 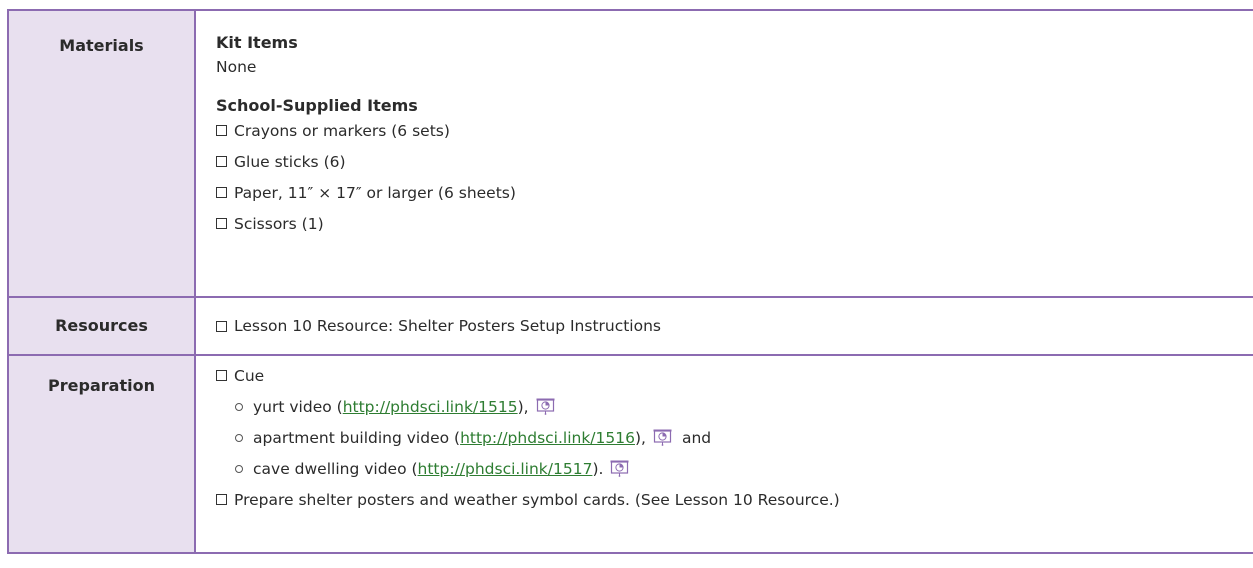 I want to click on resources-header: Resources, so click(x=101, y=326).